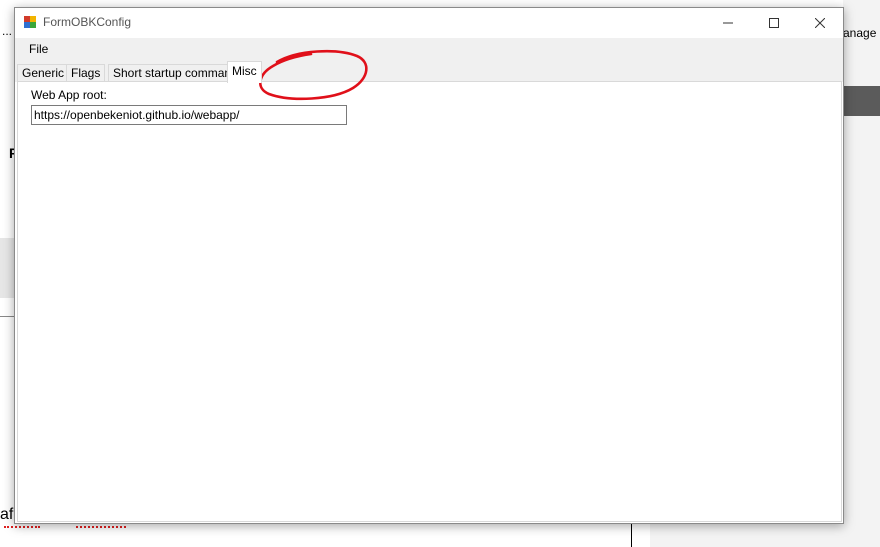  Describe the element at coordinates (175, 73) in the screenshot. I see `tab-short-startup-command: Short startup command` at that location.